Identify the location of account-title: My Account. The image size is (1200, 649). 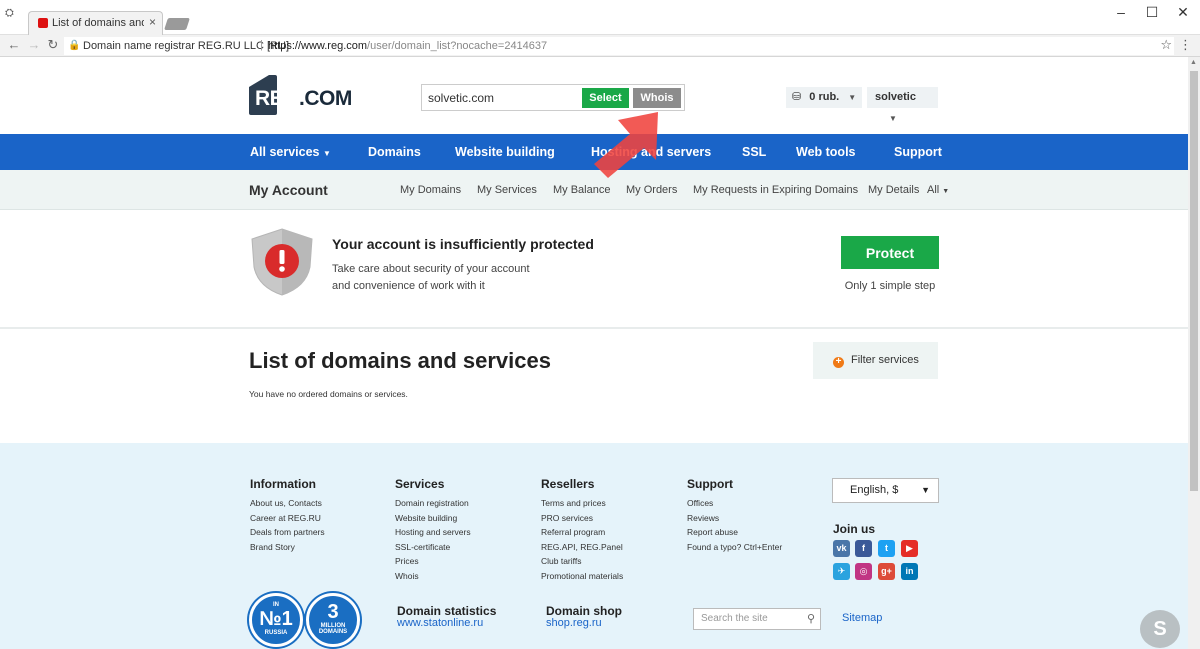
(288, 190).